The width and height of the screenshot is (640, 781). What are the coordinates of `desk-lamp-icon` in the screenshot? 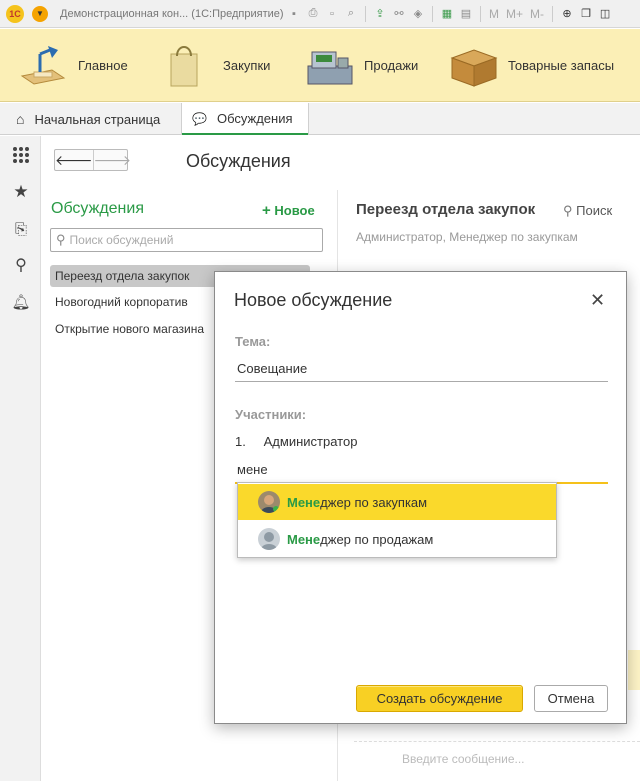 It's located at (43, 66).